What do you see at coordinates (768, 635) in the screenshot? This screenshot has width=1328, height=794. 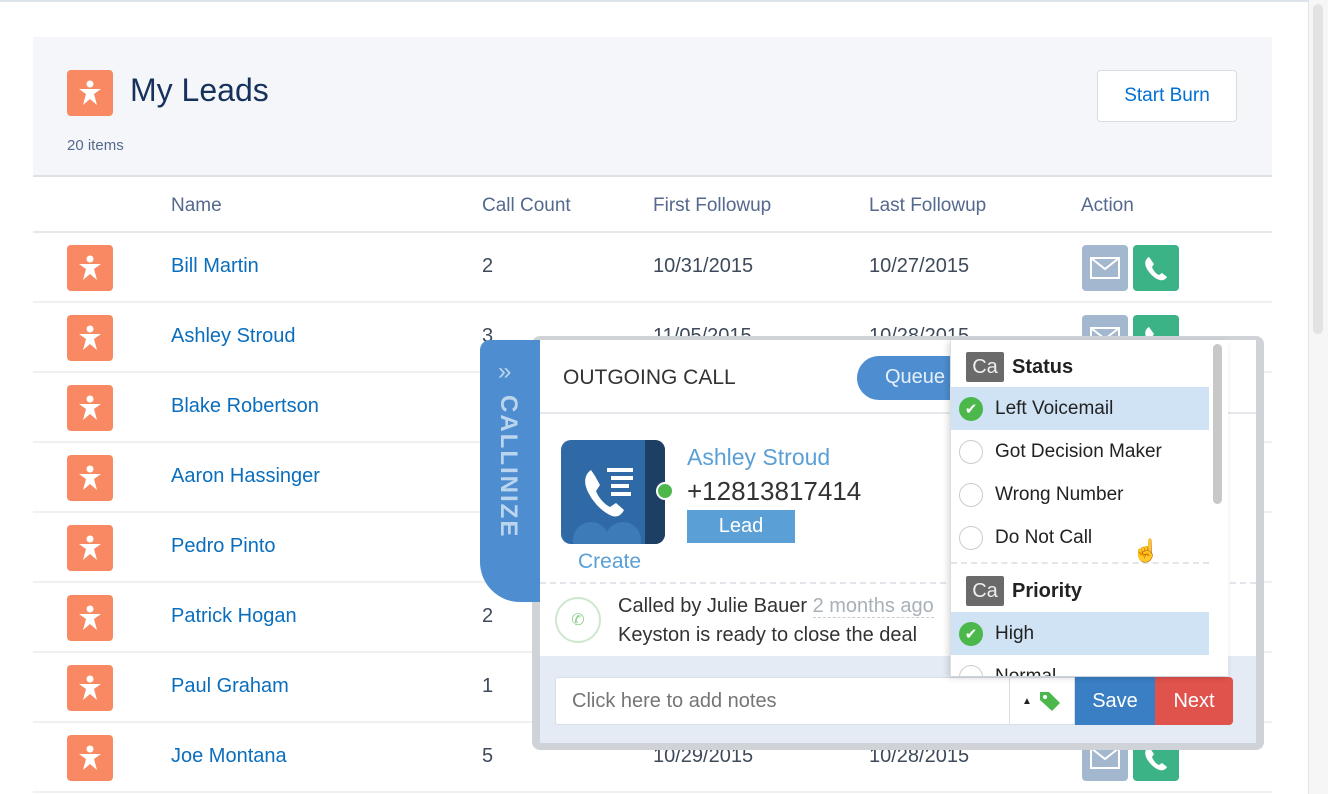 I see `history-note: Keyston is ready to close the deal` at bounding box center [768, 635].